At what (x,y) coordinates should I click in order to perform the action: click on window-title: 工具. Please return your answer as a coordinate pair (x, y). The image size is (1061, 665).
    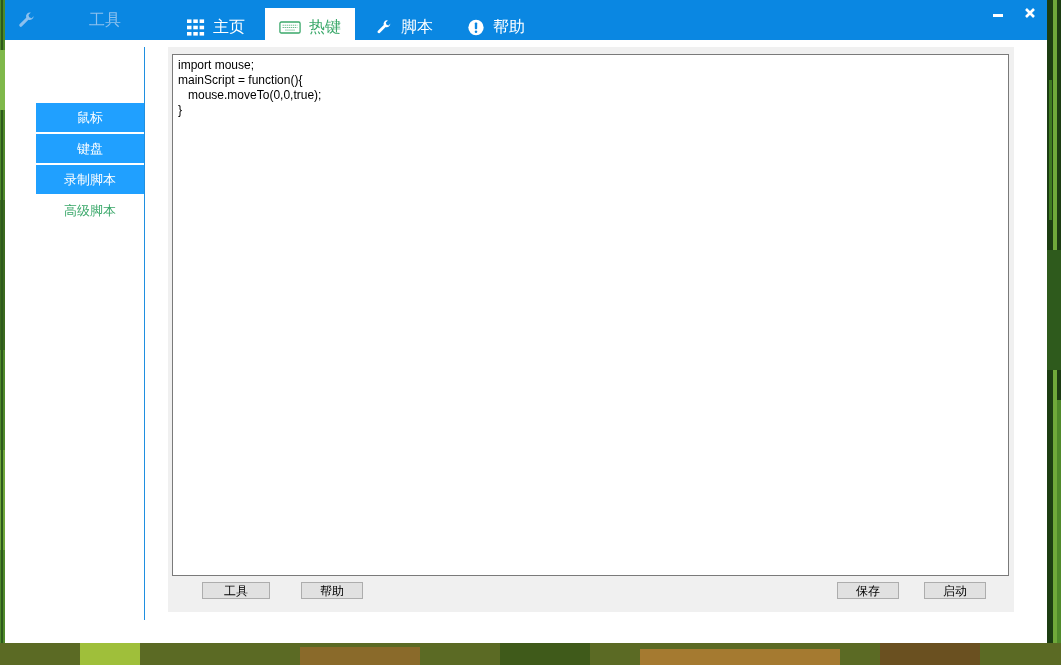
    Looking at the image, I should click on (105, 20).